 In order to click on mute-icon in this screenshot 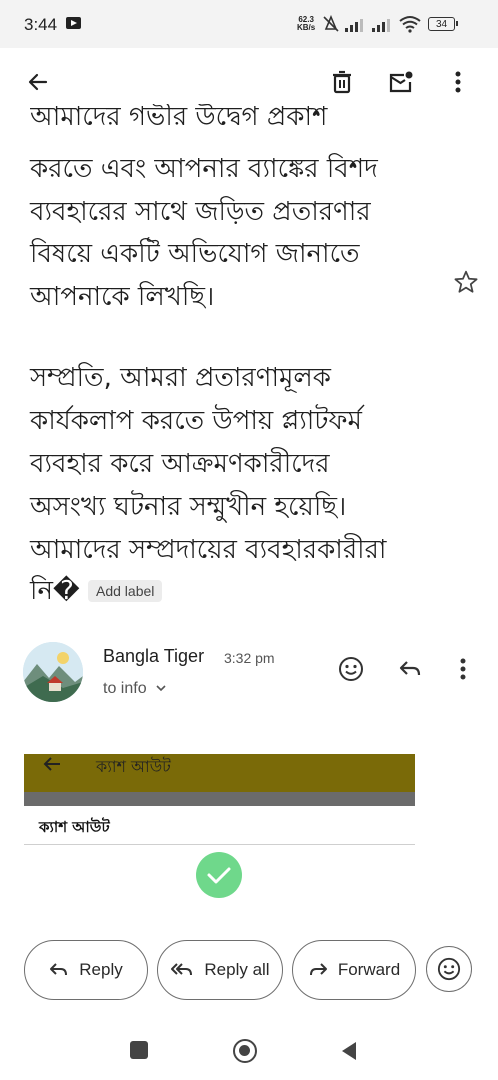, I will do `click(331, 23)`.